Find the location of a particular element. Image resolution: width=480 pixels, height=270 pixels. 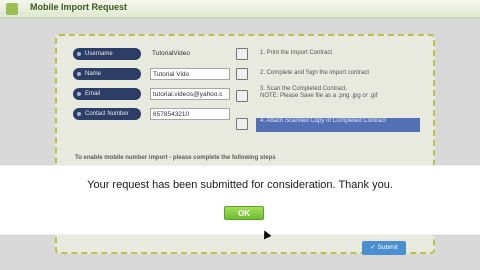

username-value: TutorialVideo is located at coordinates (171, 53).